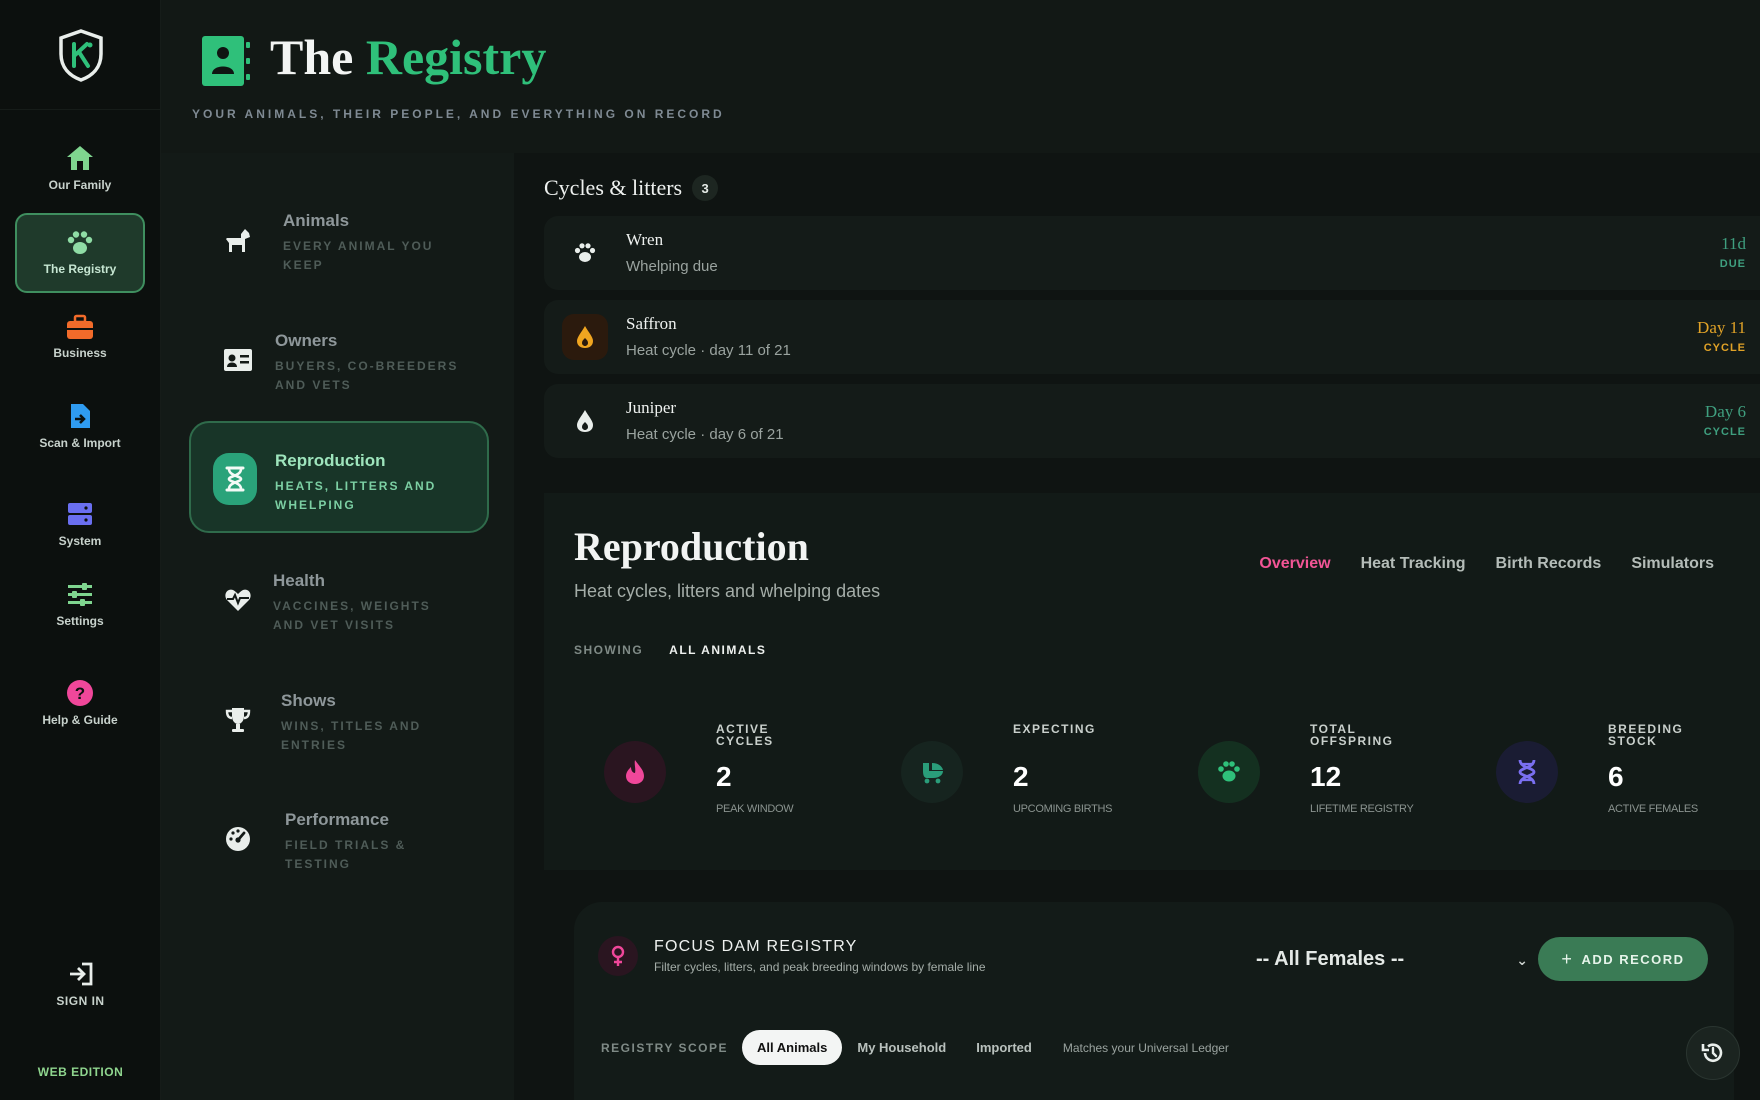 The width and height of the screenshot is (1760, 1100). What do you see at coordinates (727, 591) in the screenshot?
I see `section-subtitle: Heat cycles, litters and whelping dates` at bounding box center [727, 591].